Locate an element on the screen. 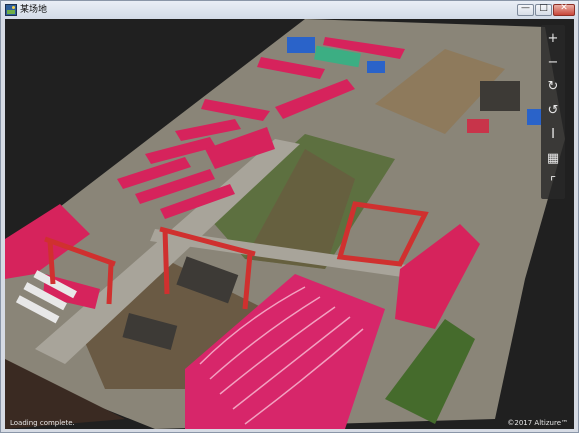 The height and width of the screenshot is (433, 579). grid-view-icon: ▦ is located at coordinates (553, 158).